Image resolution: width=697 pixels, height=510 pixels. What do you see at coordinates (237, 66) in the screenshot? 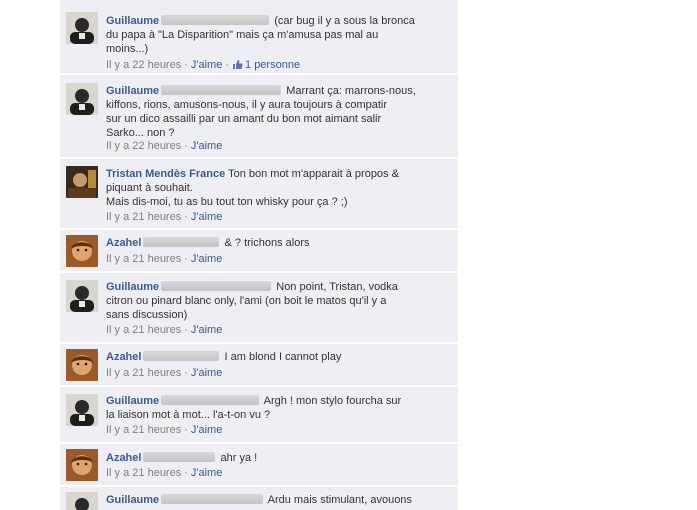
I see `thumbs-up-icon` at bounding box center [237, 66].